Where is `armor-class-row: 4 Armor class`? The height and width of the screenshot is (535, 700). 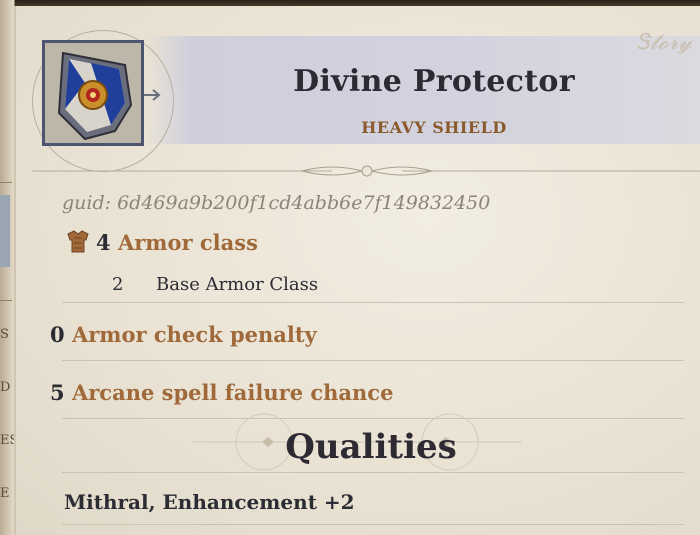
armor-class-row: 4 Armor class is located at coordinates (177, 242).